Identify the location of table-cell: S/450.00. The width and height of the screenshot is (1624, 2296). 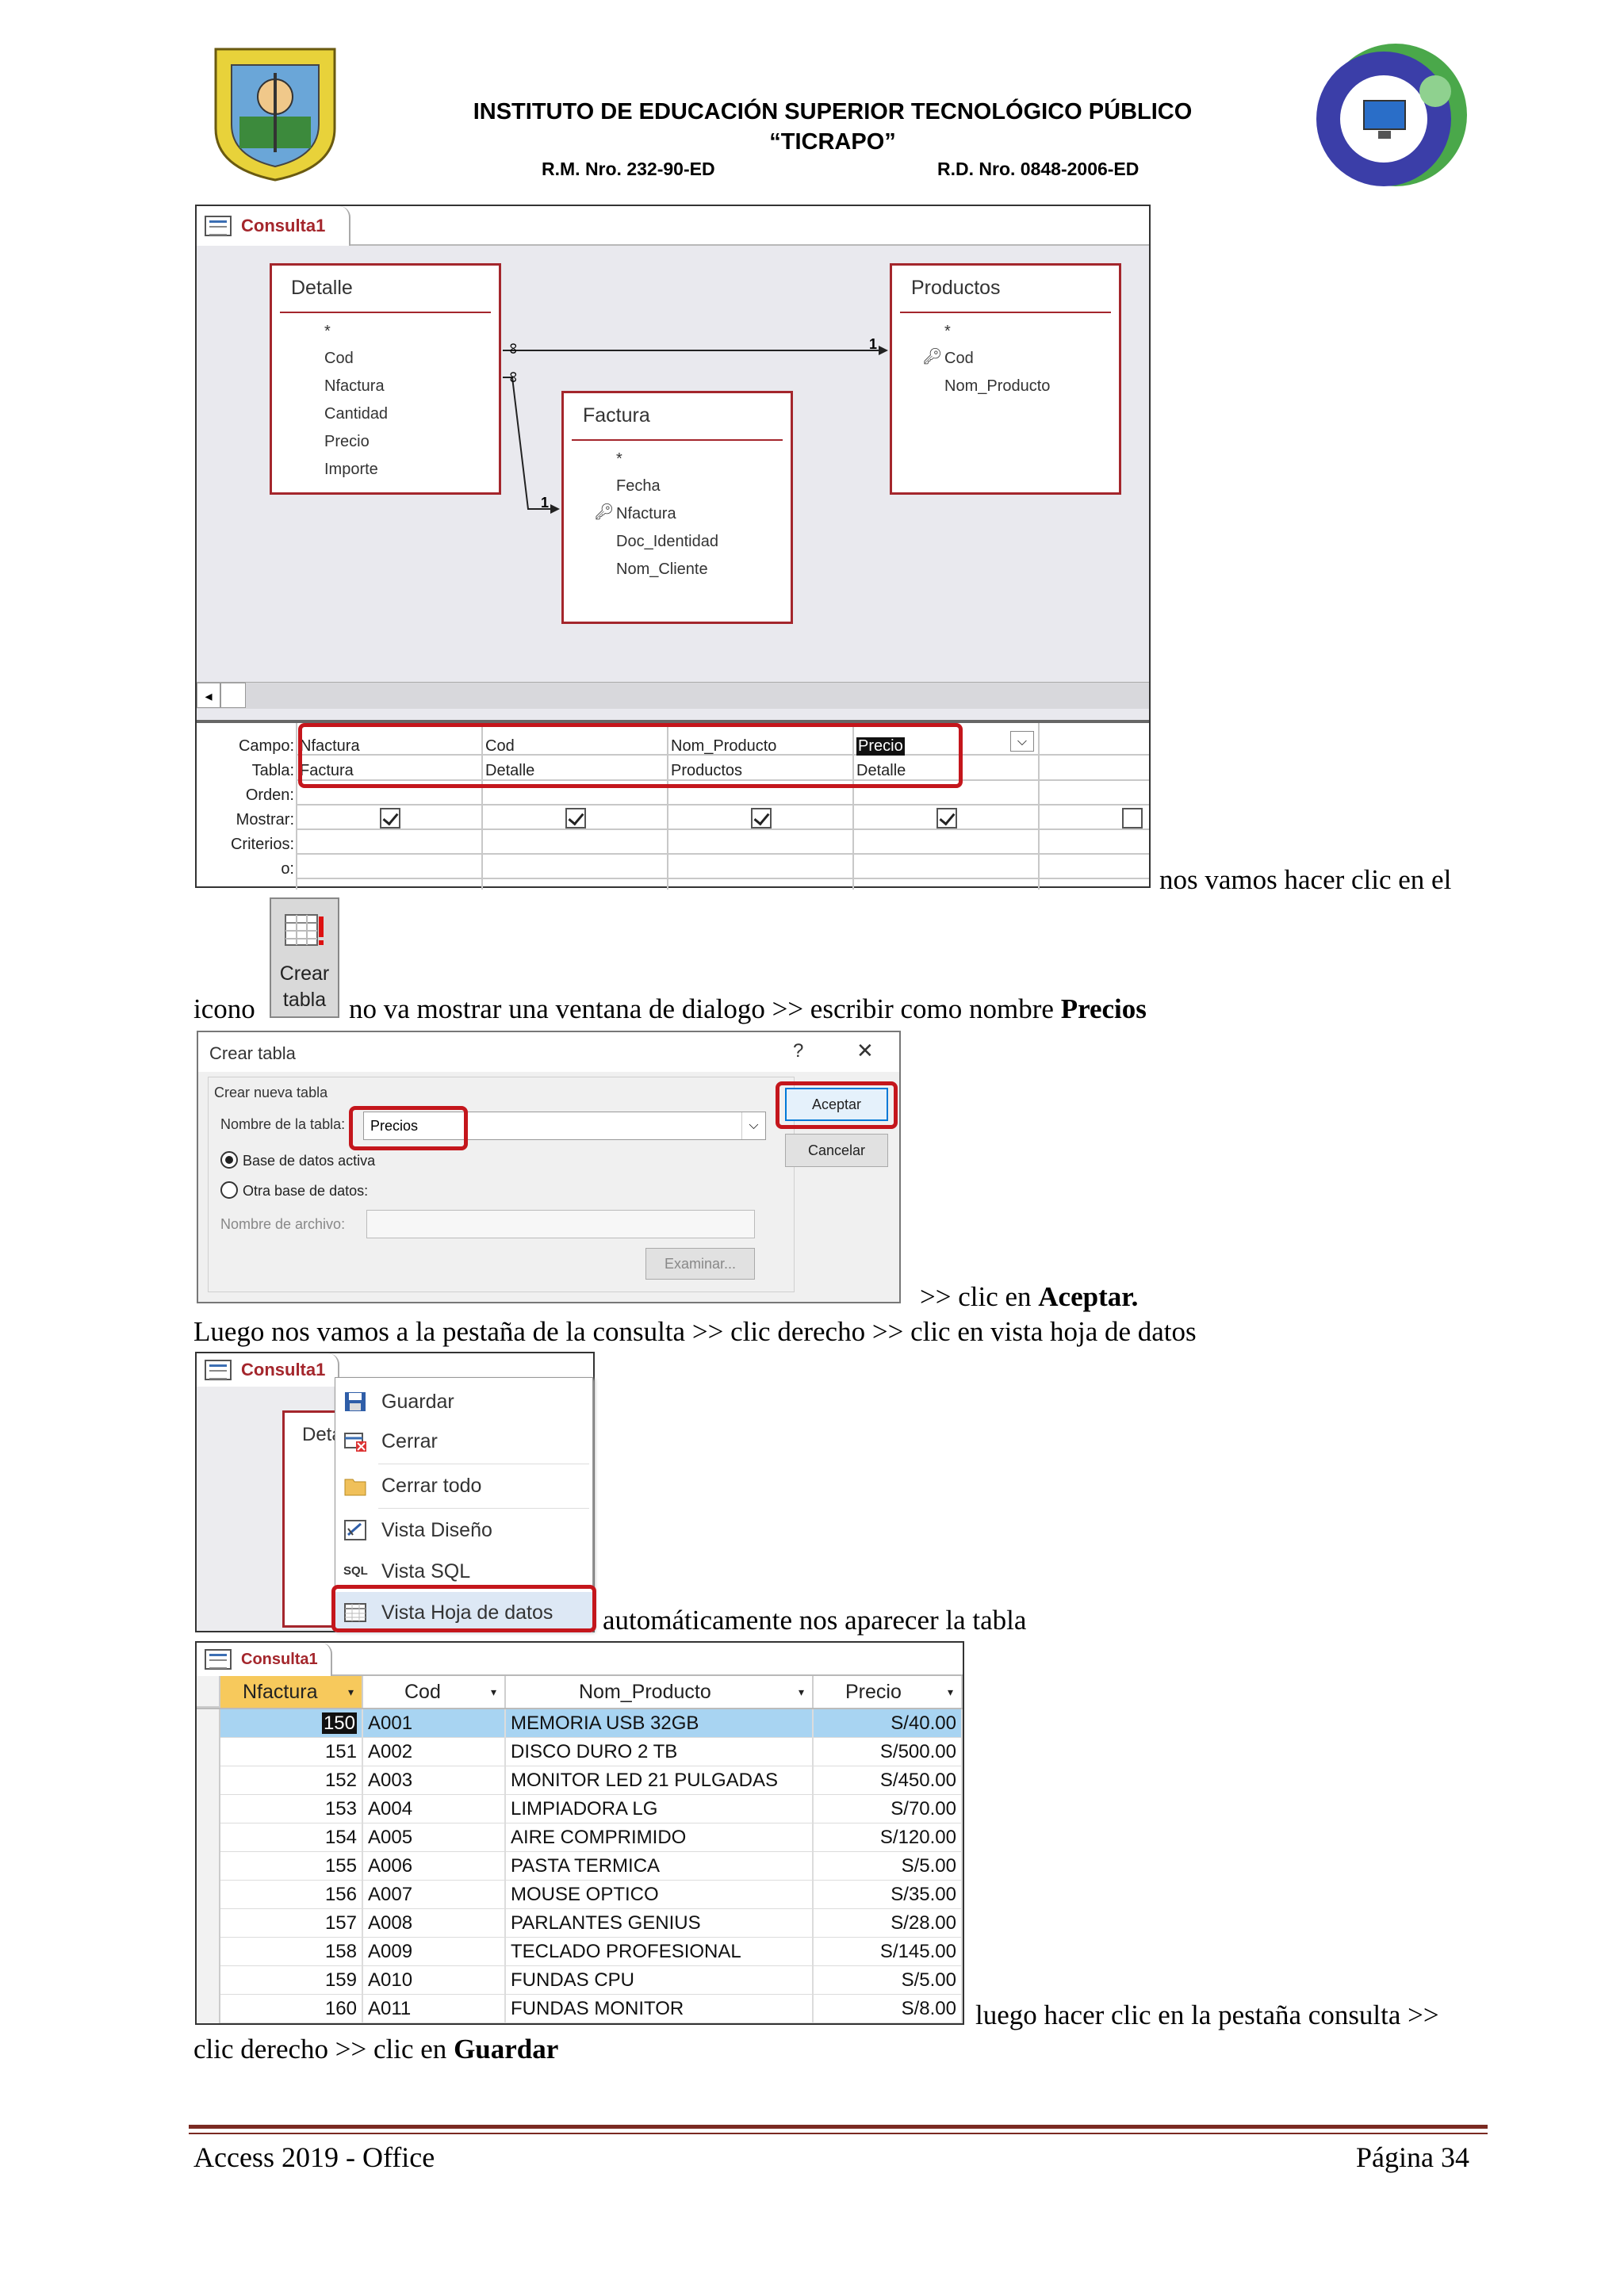
(888, 1780).